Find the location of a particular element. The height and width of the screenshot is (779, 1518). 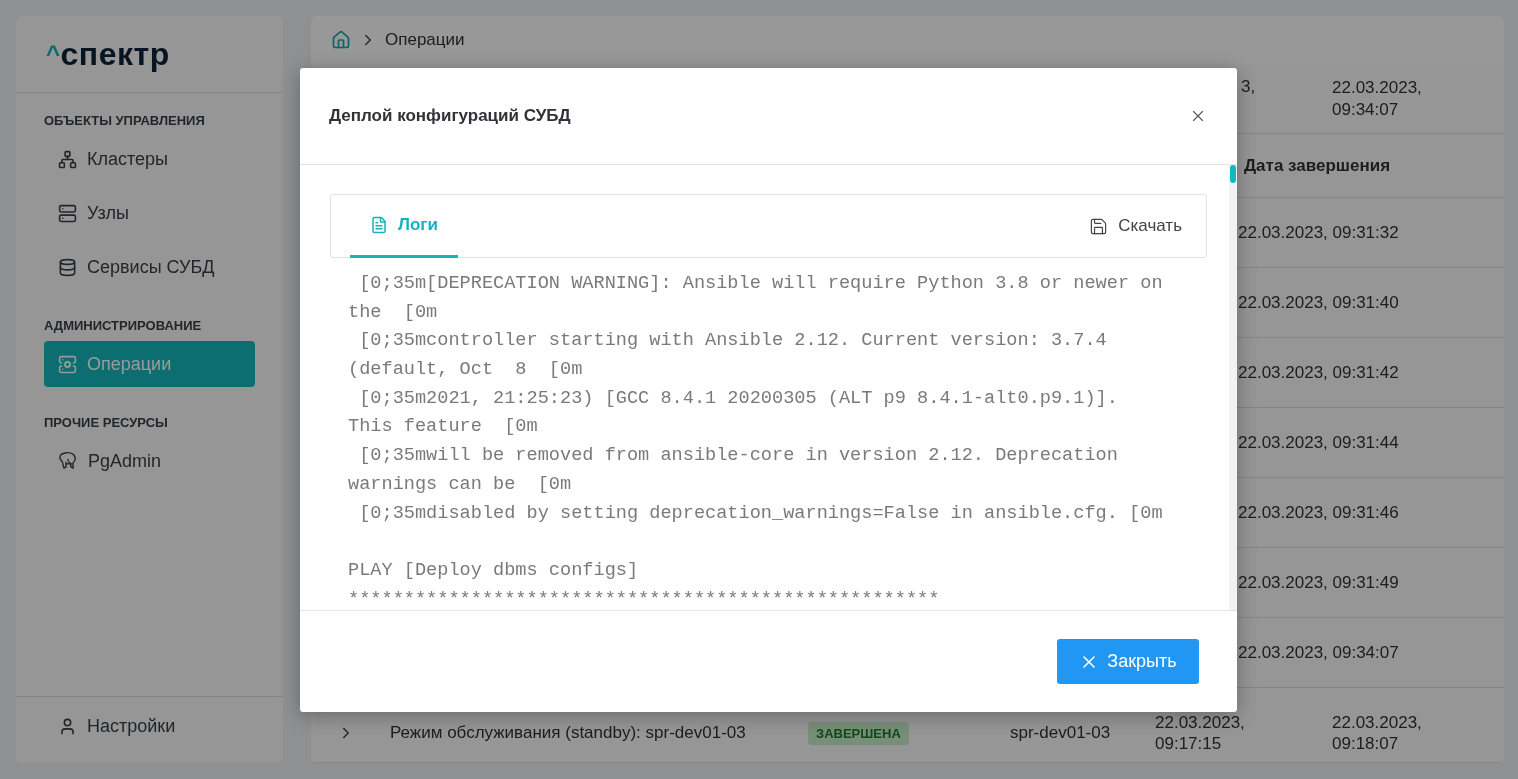

log-line: [0;35m2021, 21:25:23) [GCC 8.4.1 20200305 (ALT p9 8.4.1-alt0.p9.1)]. is located at coordinates (738, 398).